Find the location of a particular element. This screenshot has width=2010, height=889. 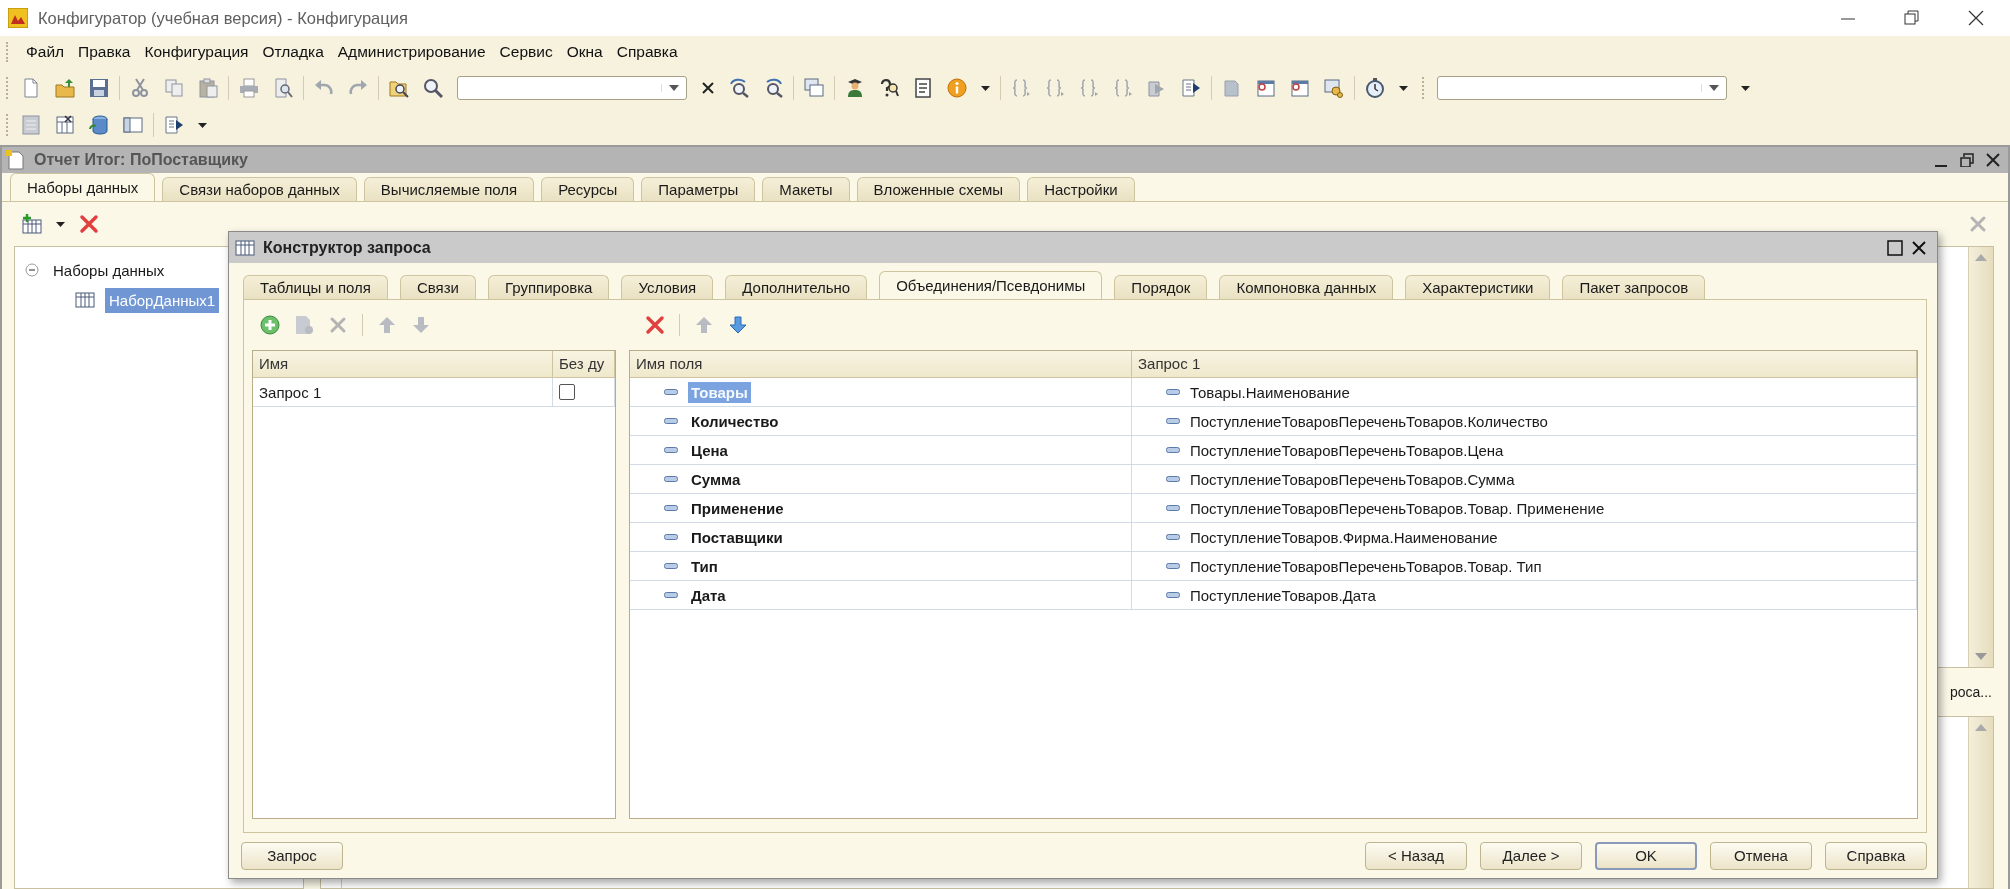

tree-item: Наборы данных is located at coordinates (109, 270).